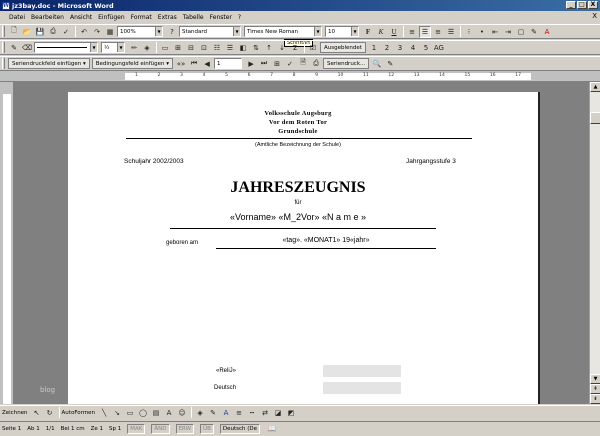  I want to click on clipart-icon: ☺, so click(182, 413).